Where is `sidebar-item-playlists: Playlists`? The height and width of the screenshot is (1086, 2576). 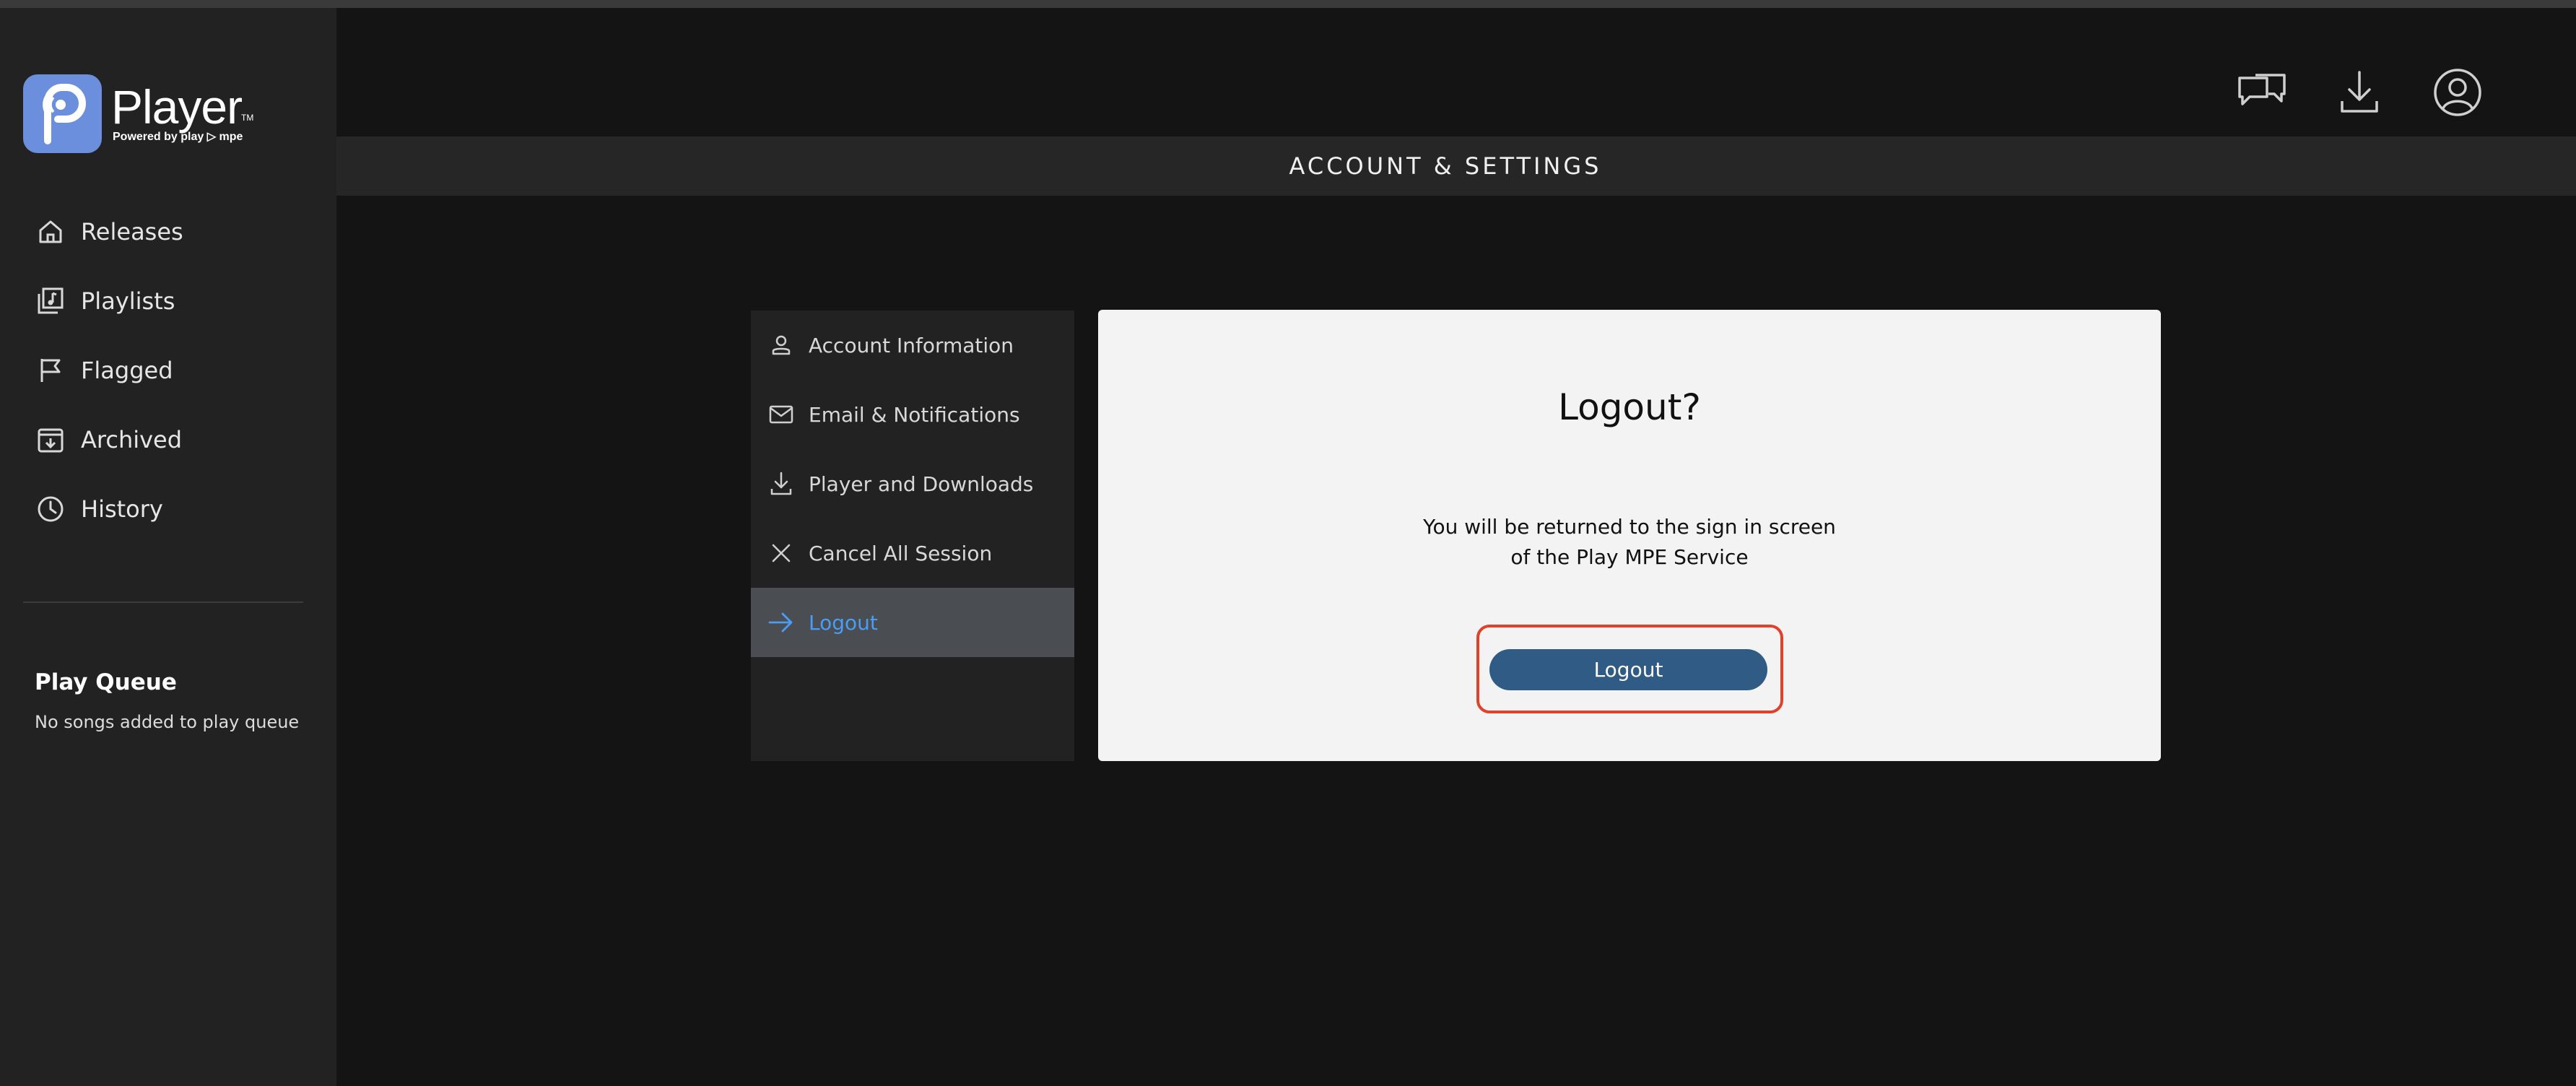 sidebar-item-playlists: Playlists is located at coordinates (172, 301).